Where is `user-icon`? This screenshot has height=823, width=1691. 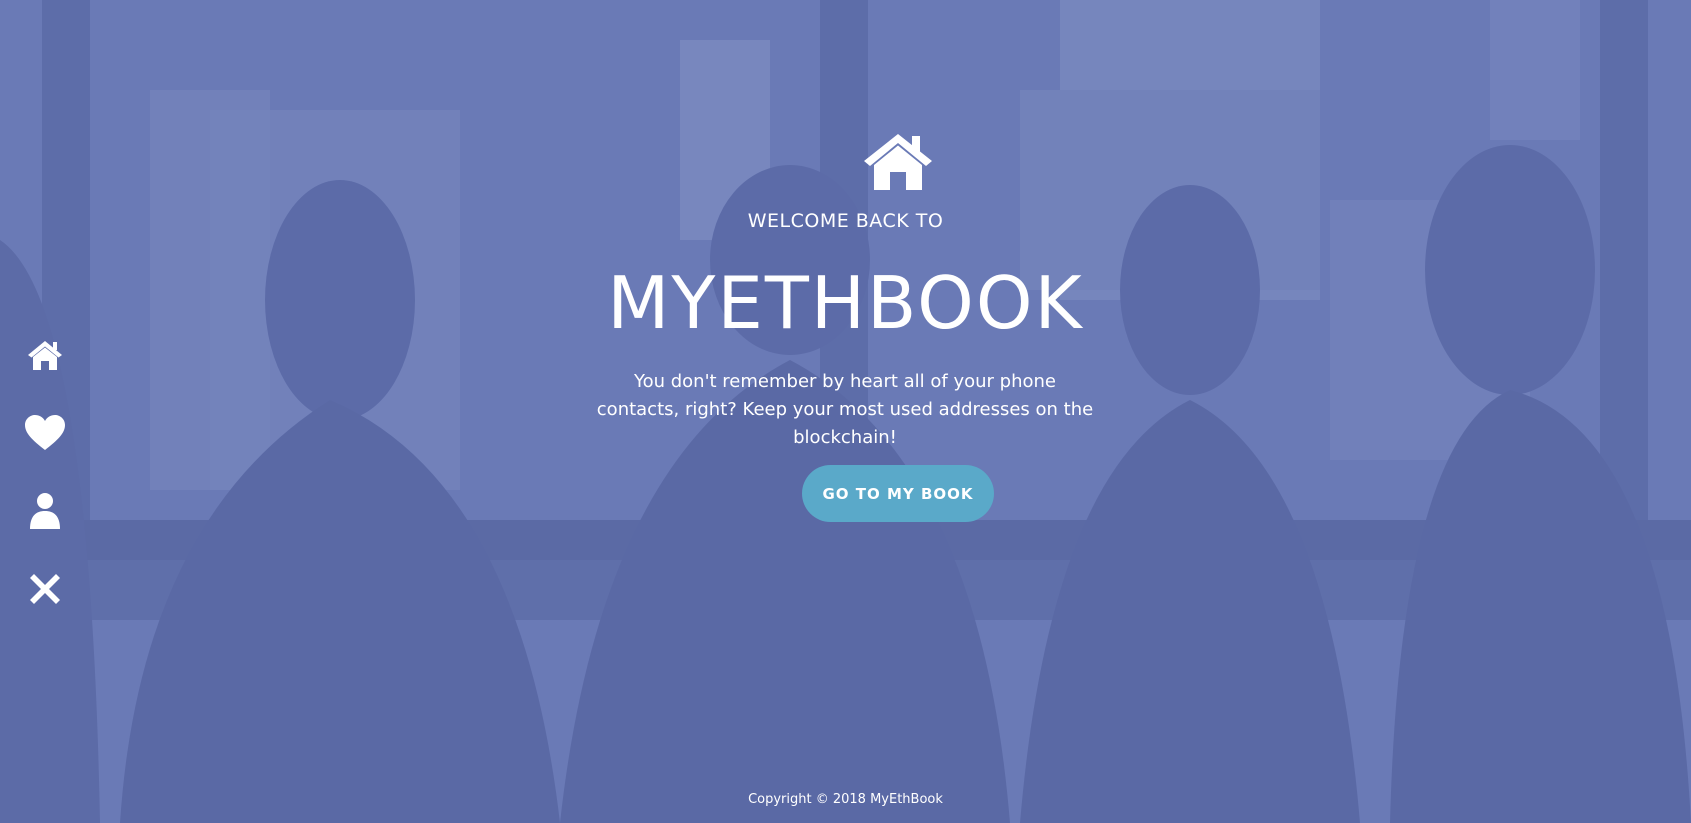 user-icon is located at coordinates (45, 513).